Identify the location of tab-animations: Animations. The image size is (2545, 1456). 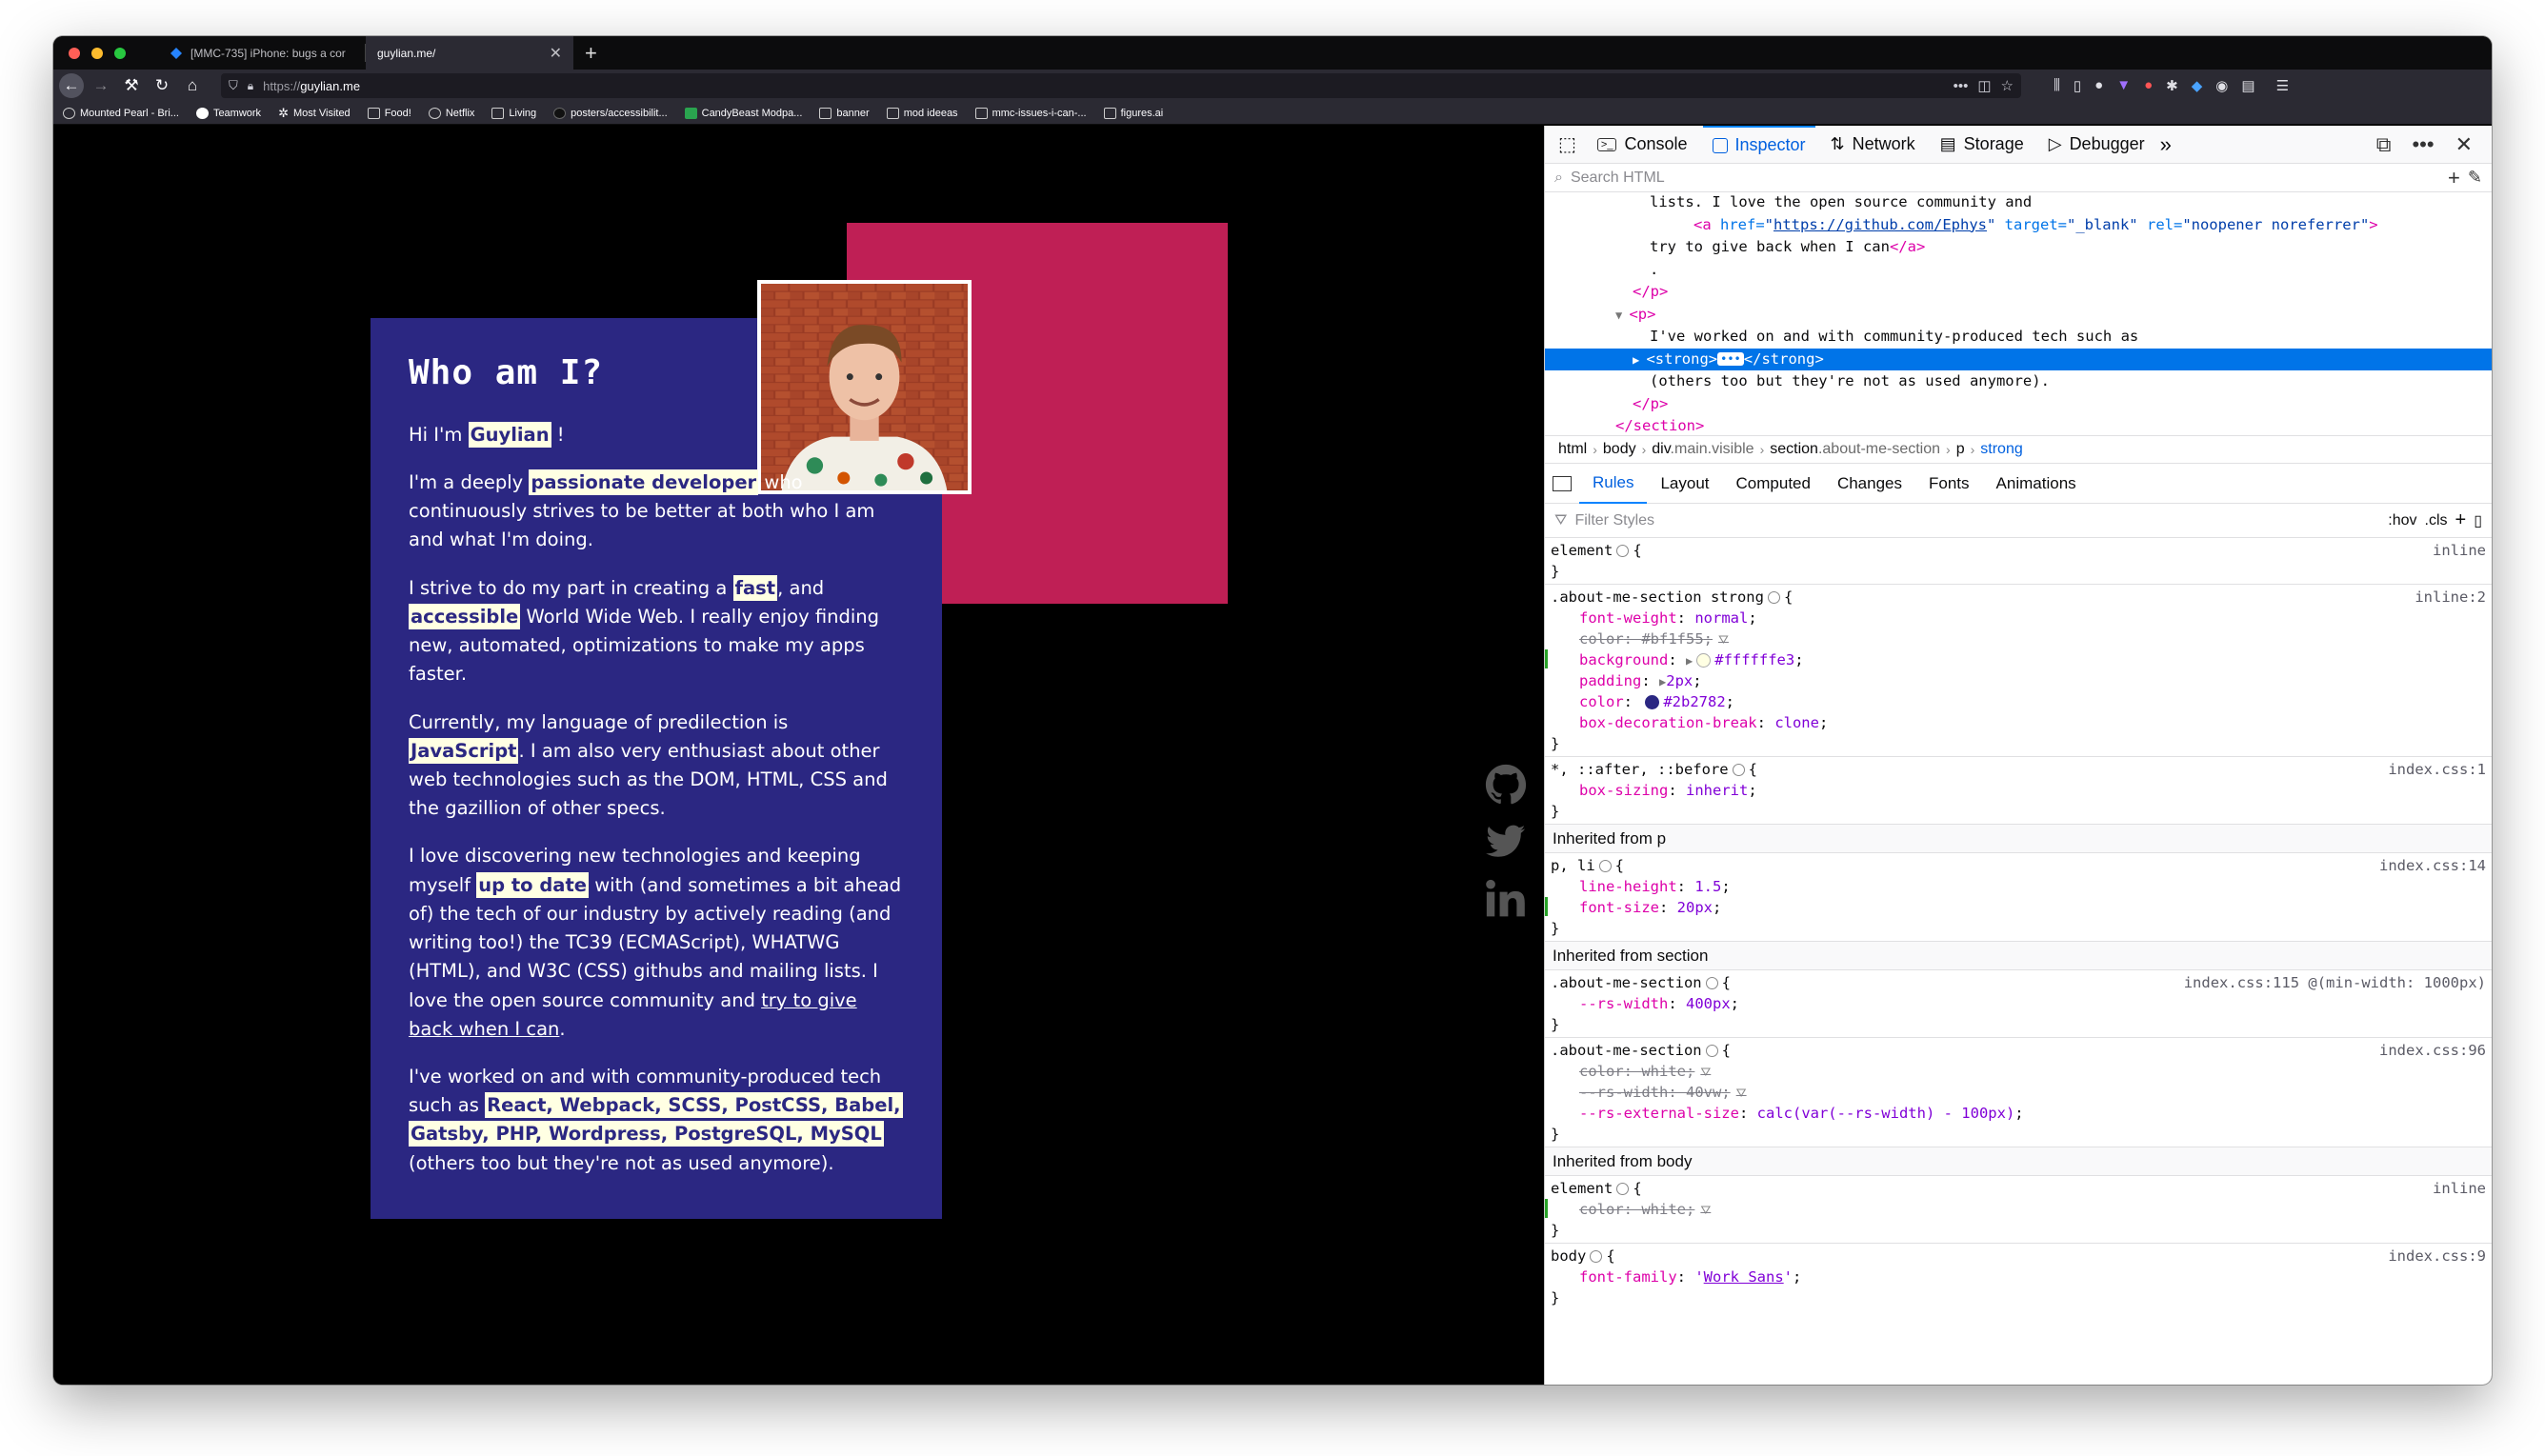
(2036, 484).